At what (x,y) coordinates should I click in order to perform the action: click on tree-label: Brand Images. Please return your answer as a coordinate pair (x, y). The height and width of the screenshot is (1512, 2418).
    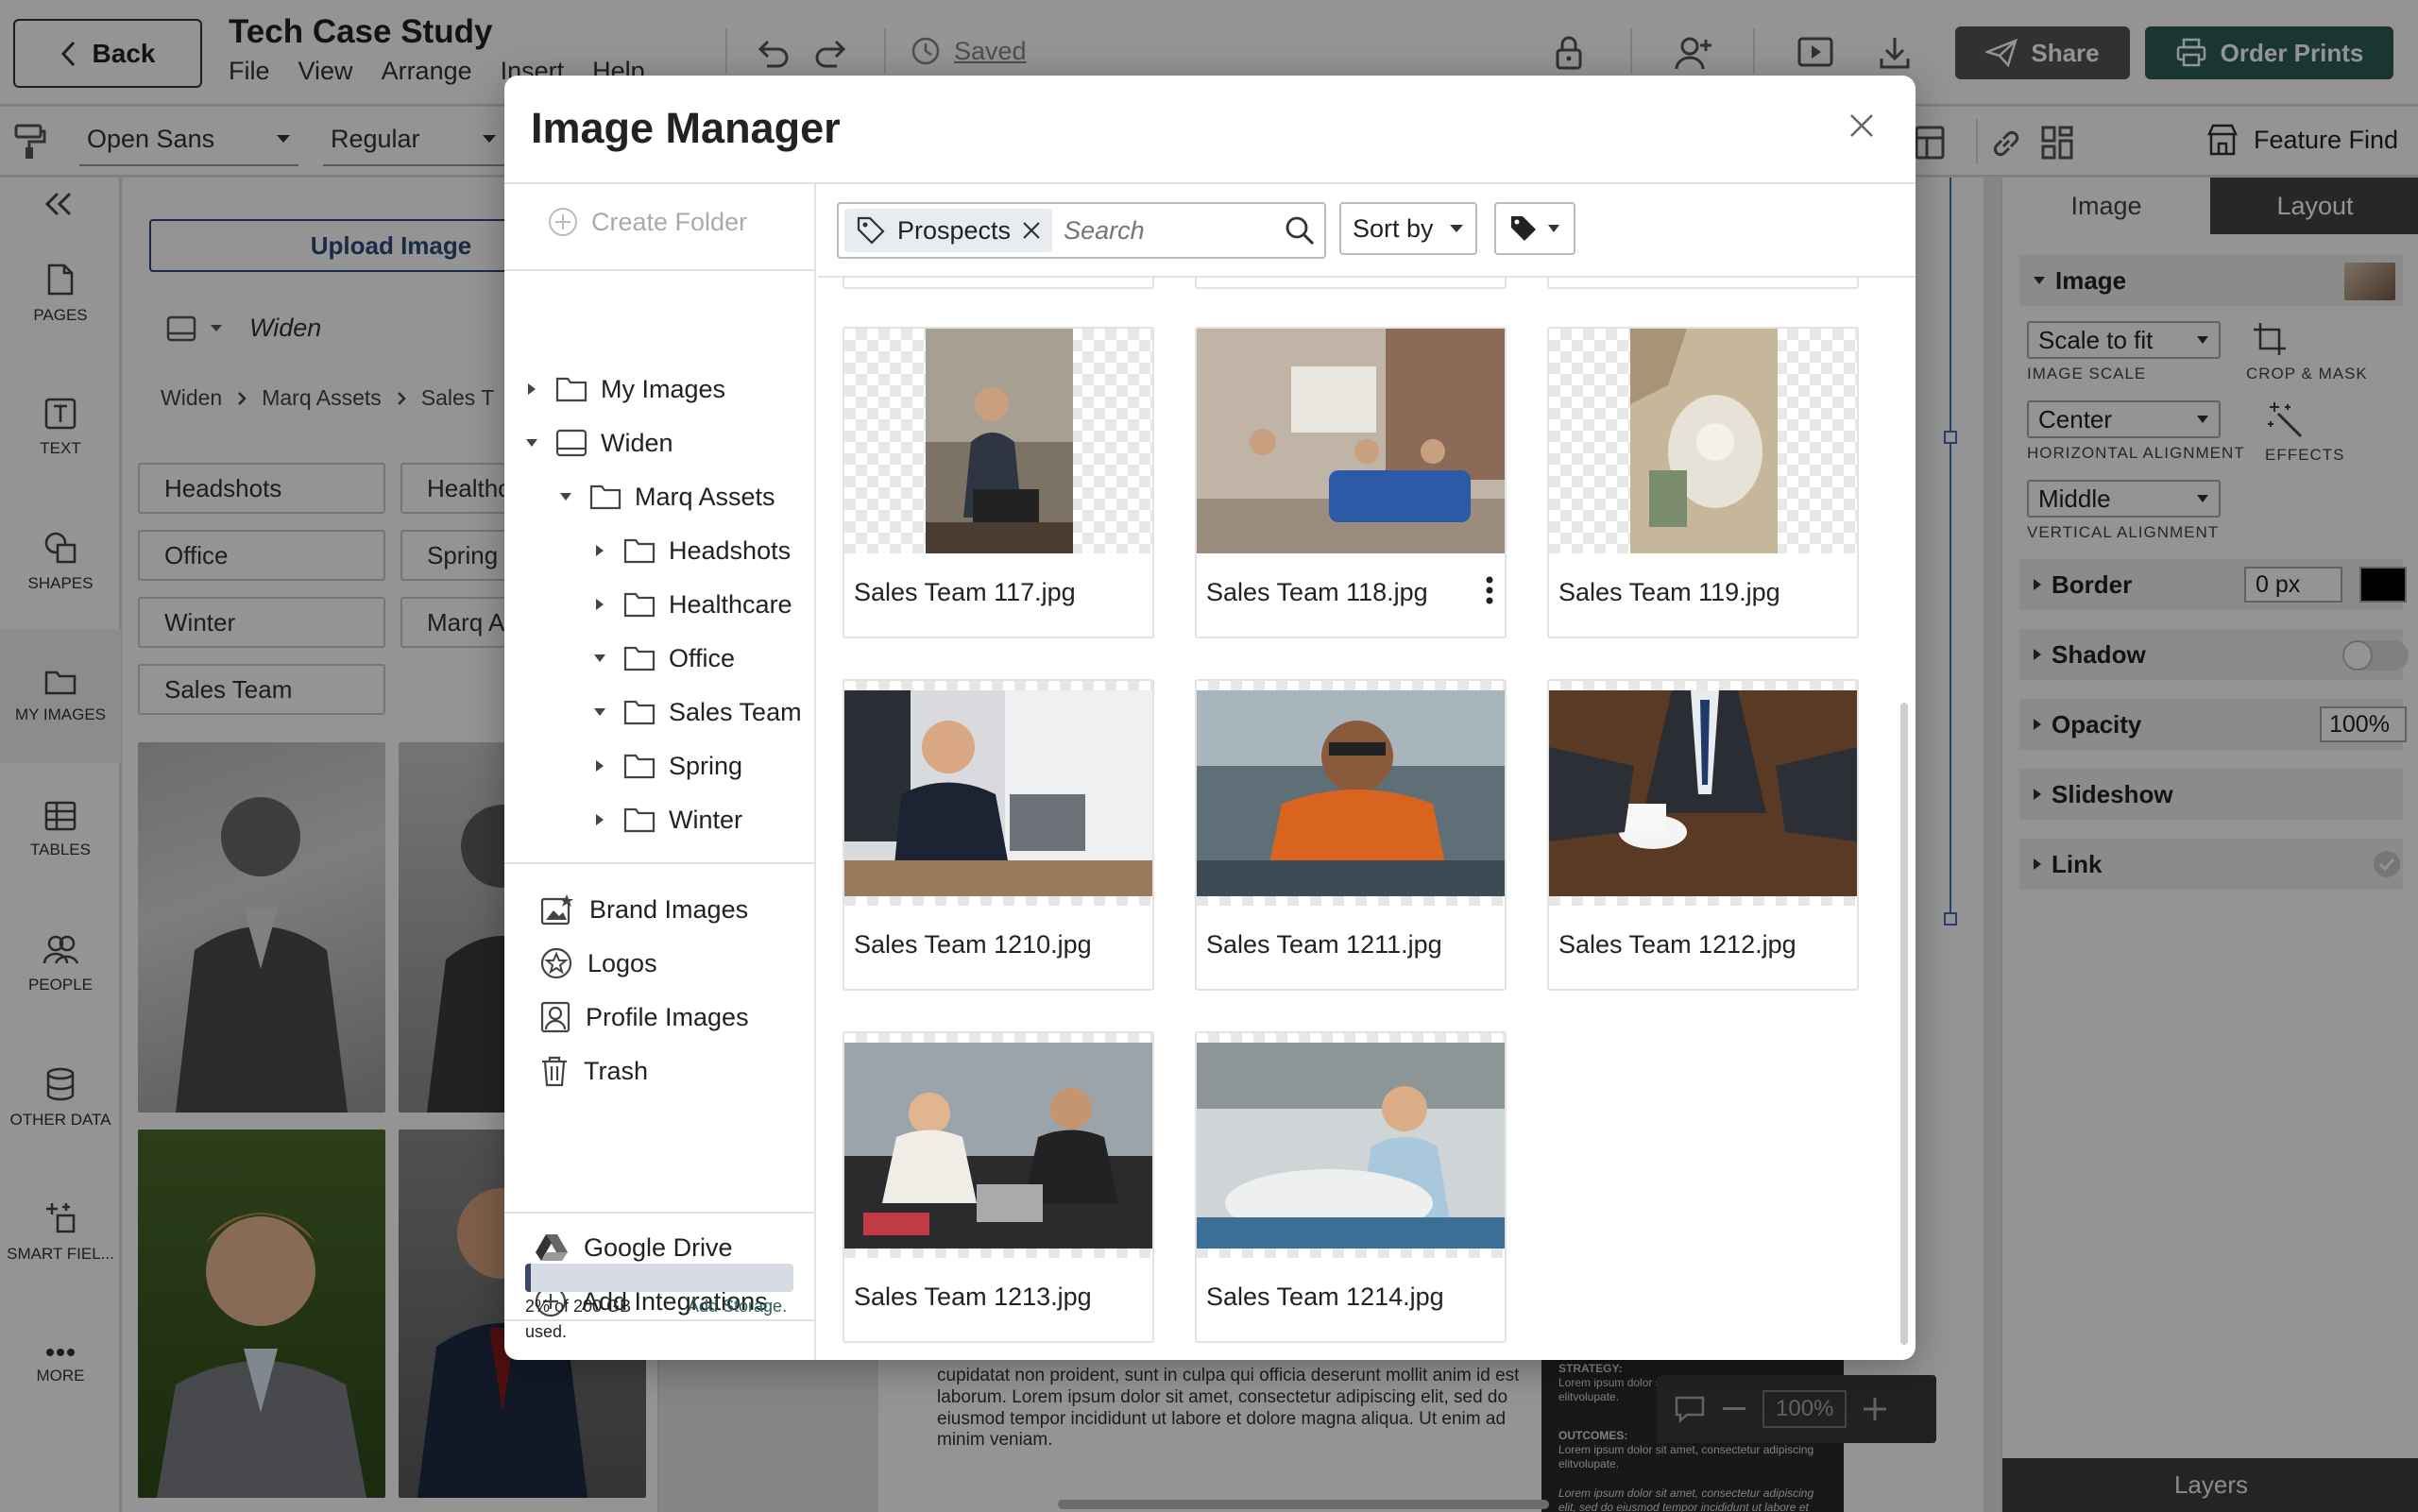
    Looking at the image, I should click on (669, 909).